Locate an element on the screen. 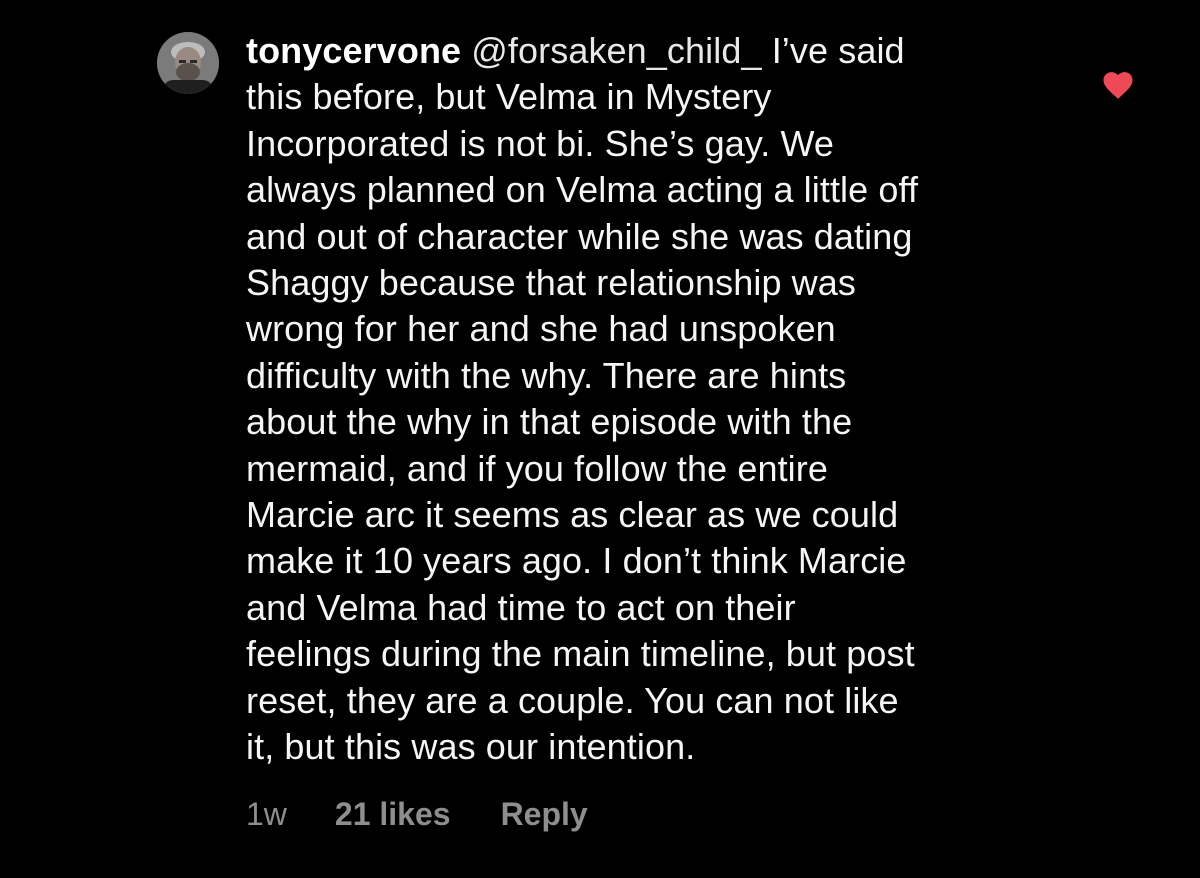  comment-line: mermaid, and if you follow the entire is located at coordinates (537, 468).